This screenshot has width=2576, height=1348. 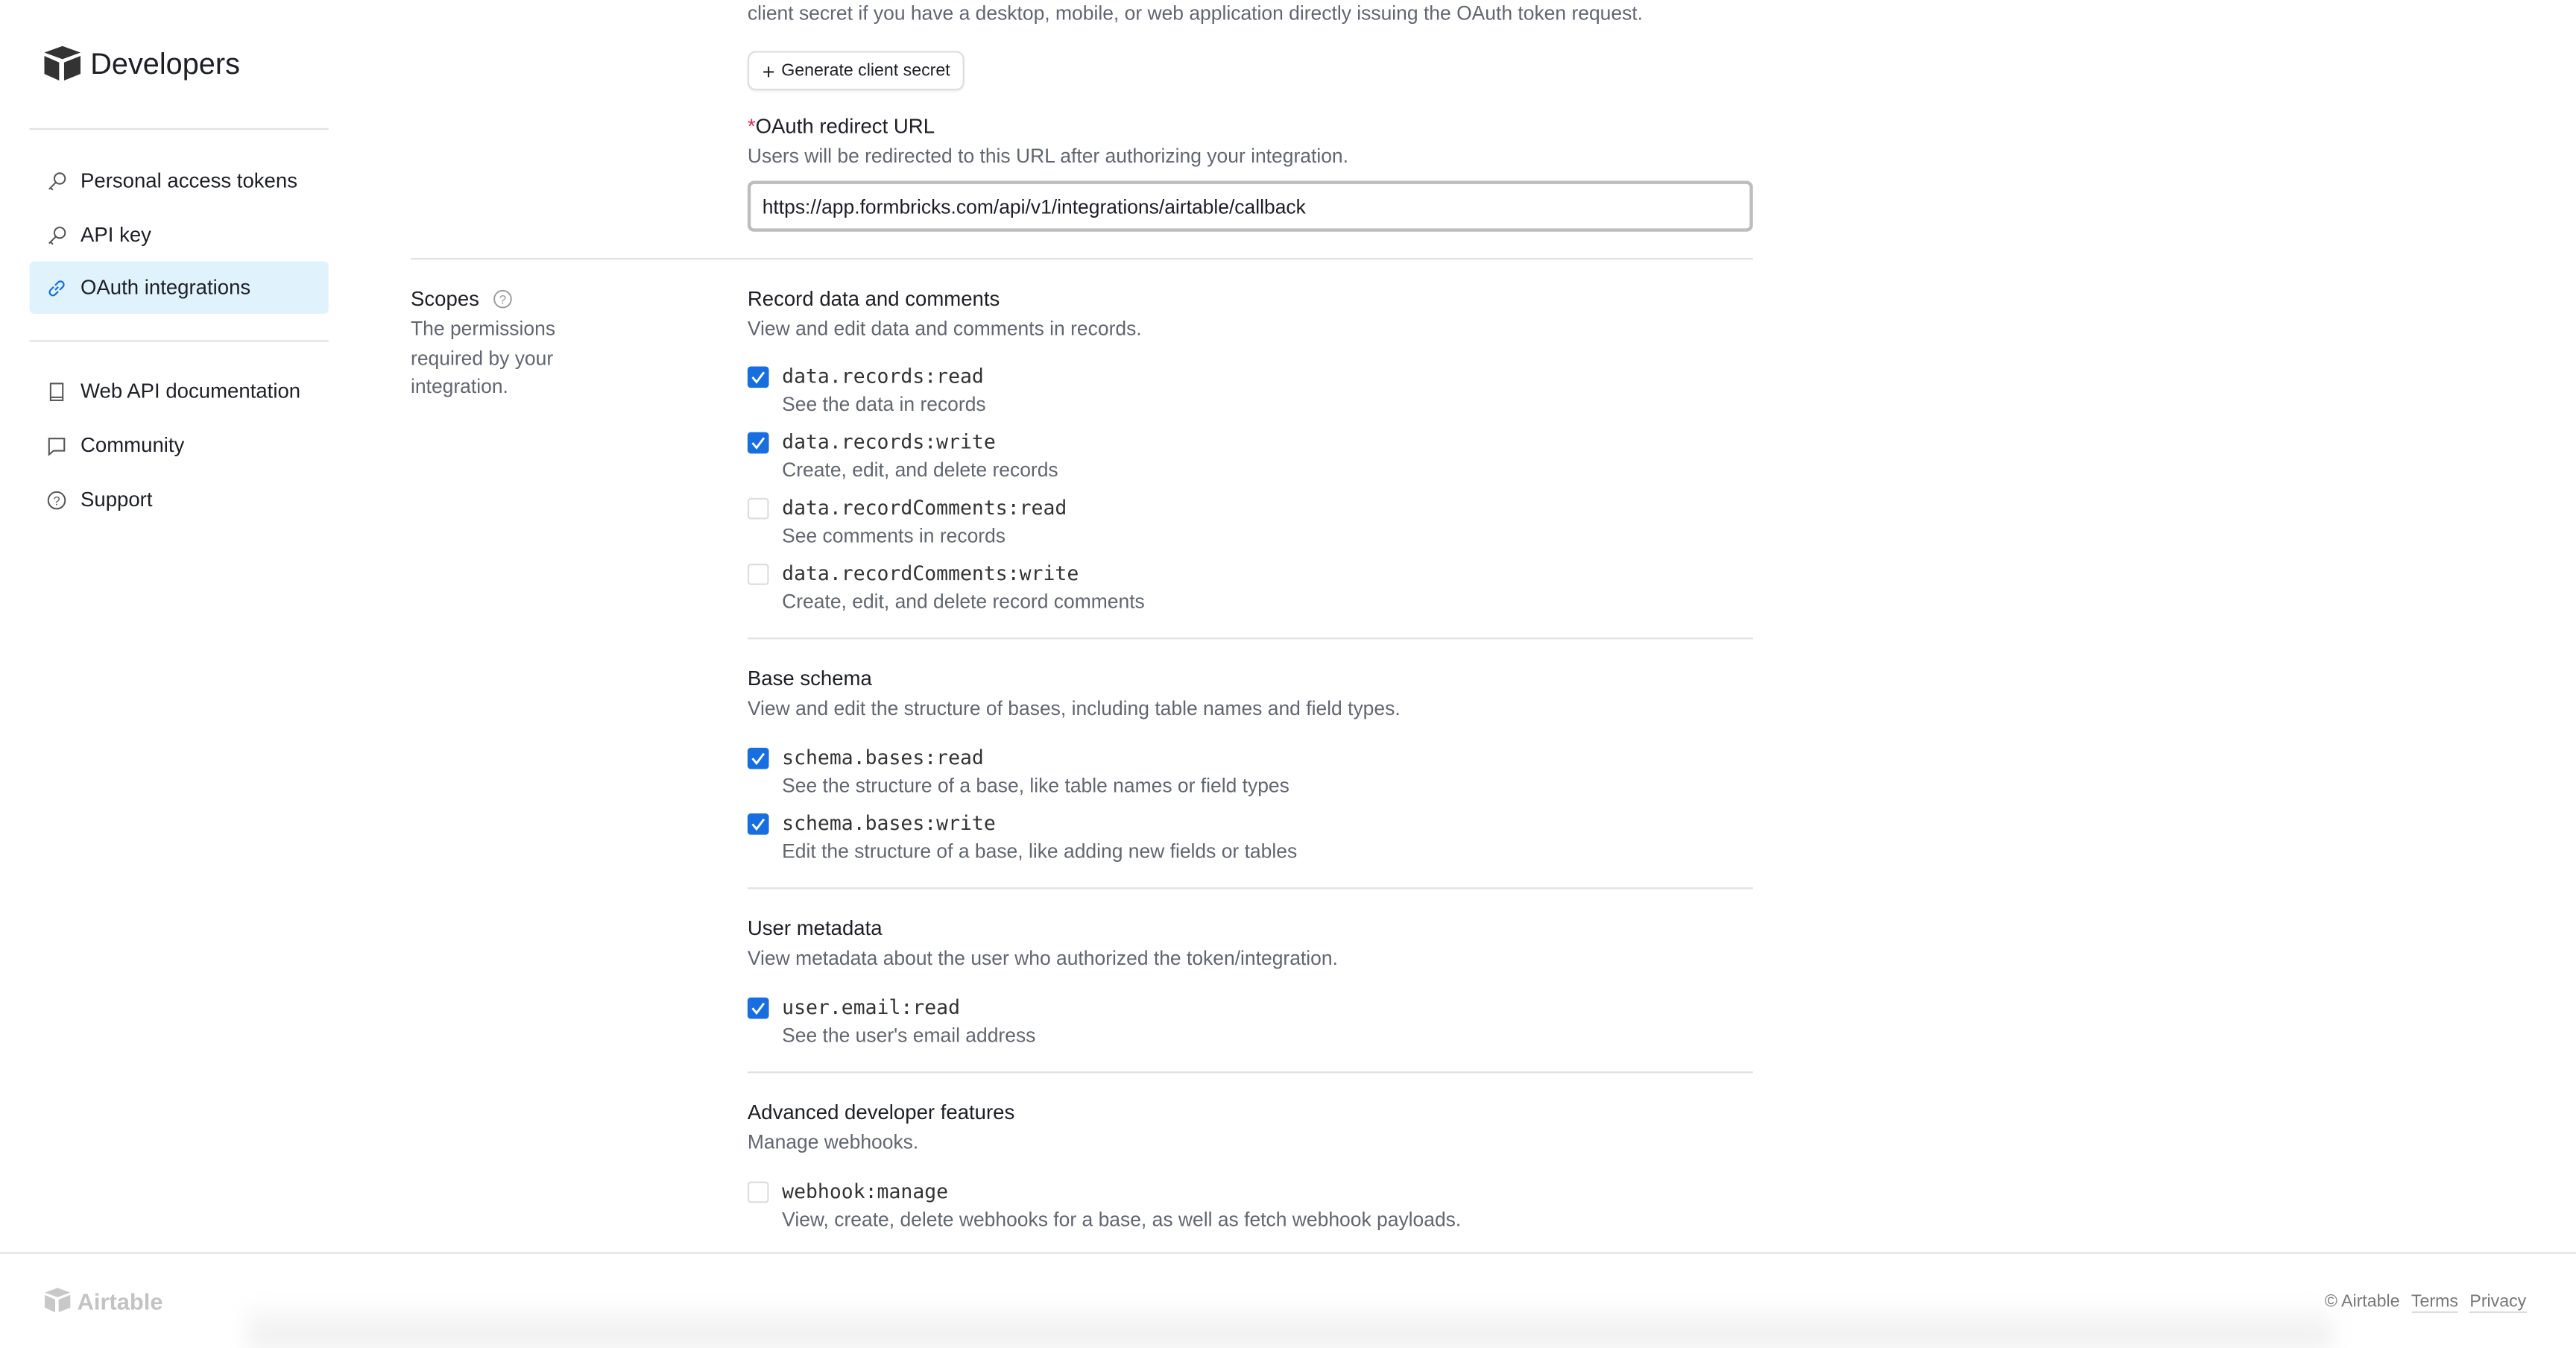 What do you see at coordinates (179, 235) in the screenshot?
I see `sidebar-item-api-key: API key` at bounding box center [179, 235].